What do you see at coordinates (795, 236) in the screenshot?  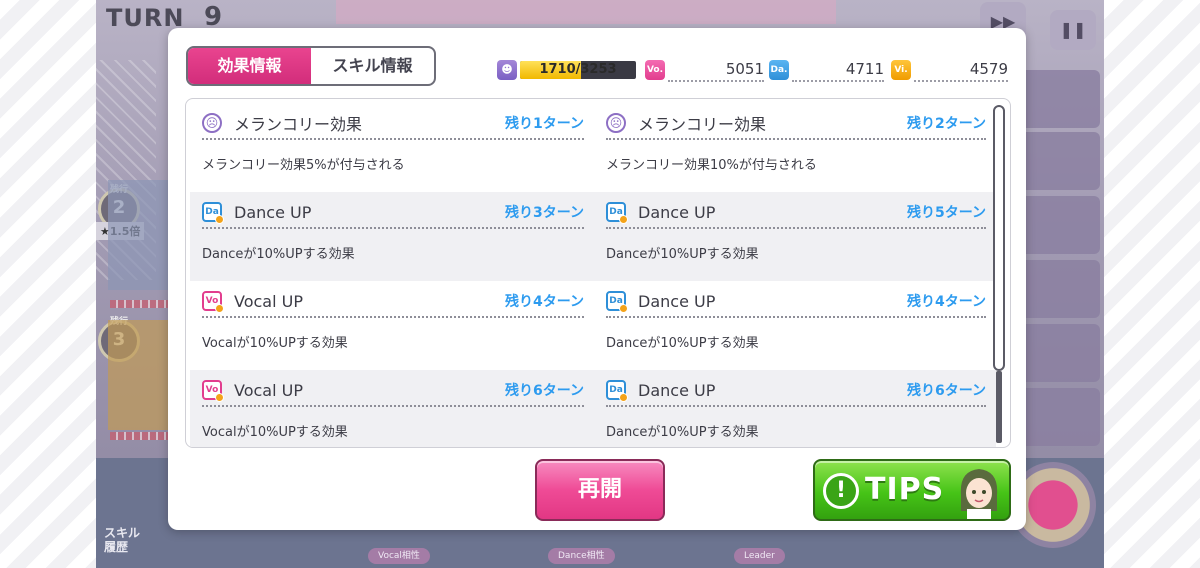 I see `effect-item: Da Dance UP 残り5ターン Danceが10%UPする効果` at bounding box center [795, 236].